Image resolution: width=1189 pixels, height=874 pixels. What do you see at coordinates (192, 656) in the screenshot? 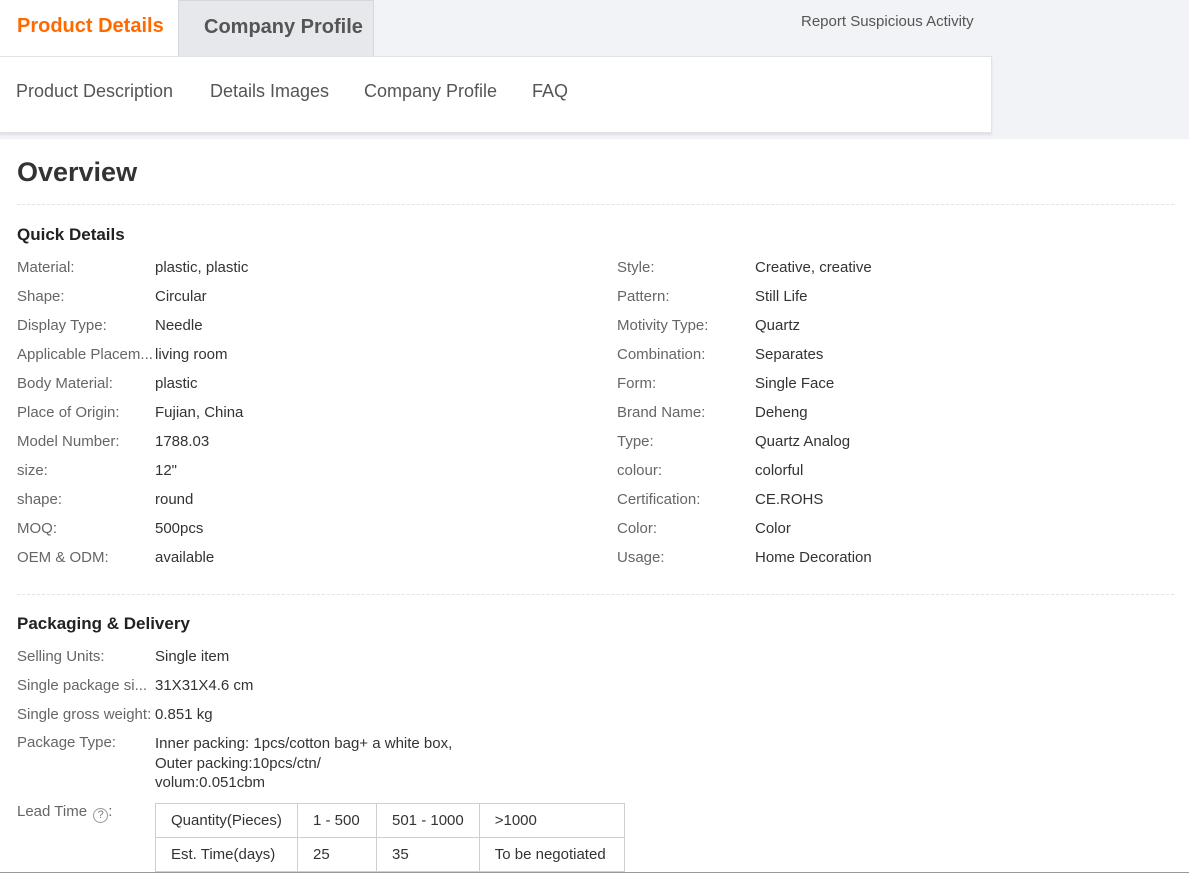
I see `attribute-value: Single item` at bounding box center [192, 656].